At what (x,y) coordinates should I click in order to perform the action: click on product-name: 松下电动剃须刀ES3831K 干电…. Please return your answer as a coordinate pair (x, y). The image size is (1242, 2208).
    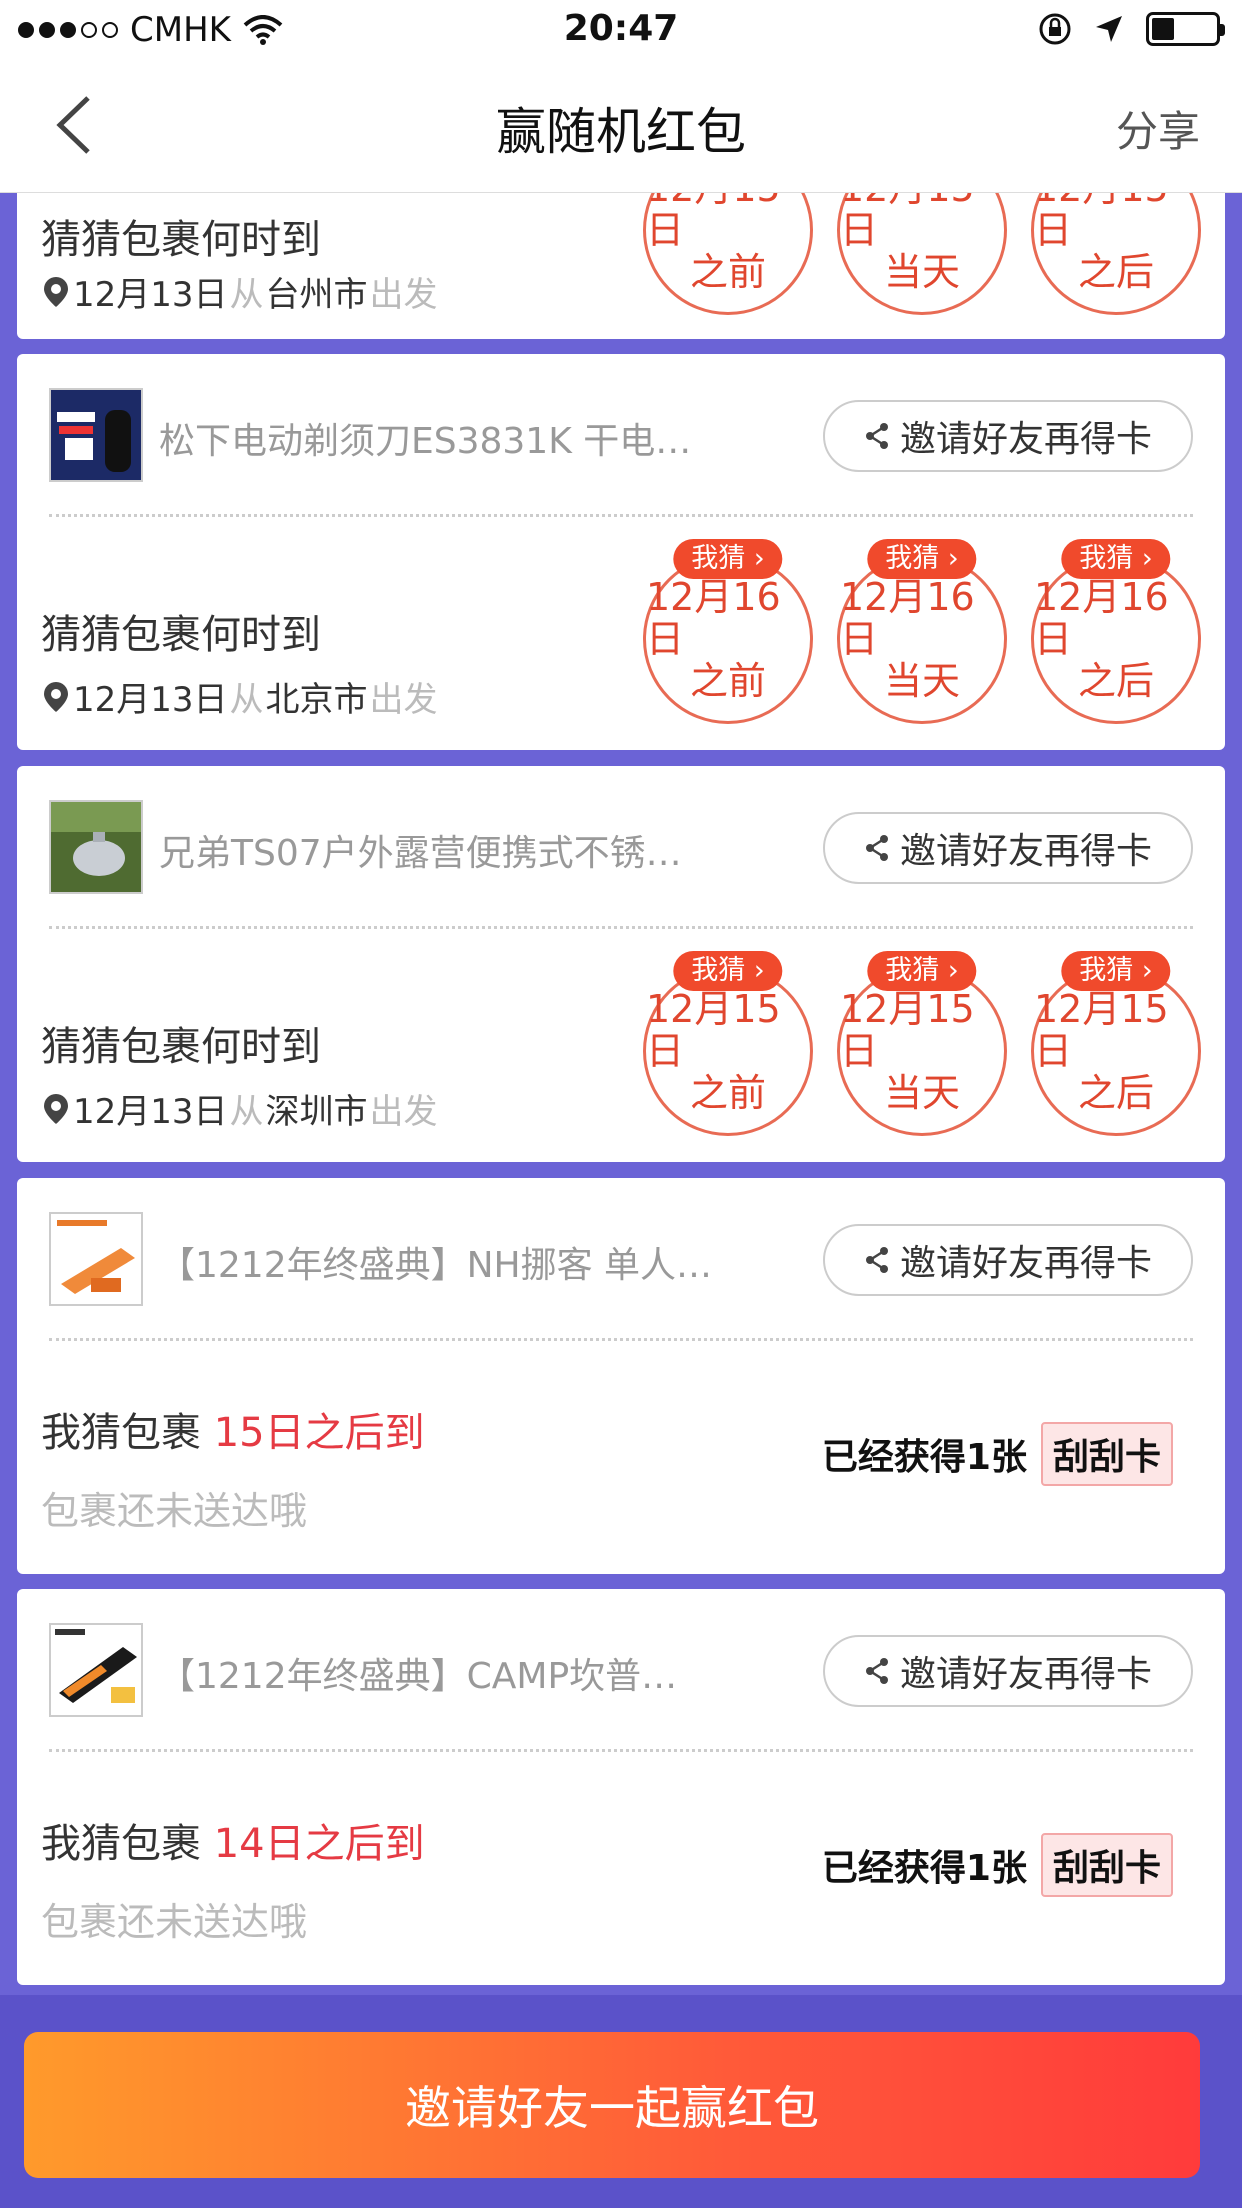
    Looking at the image, I should click on (449, 438).